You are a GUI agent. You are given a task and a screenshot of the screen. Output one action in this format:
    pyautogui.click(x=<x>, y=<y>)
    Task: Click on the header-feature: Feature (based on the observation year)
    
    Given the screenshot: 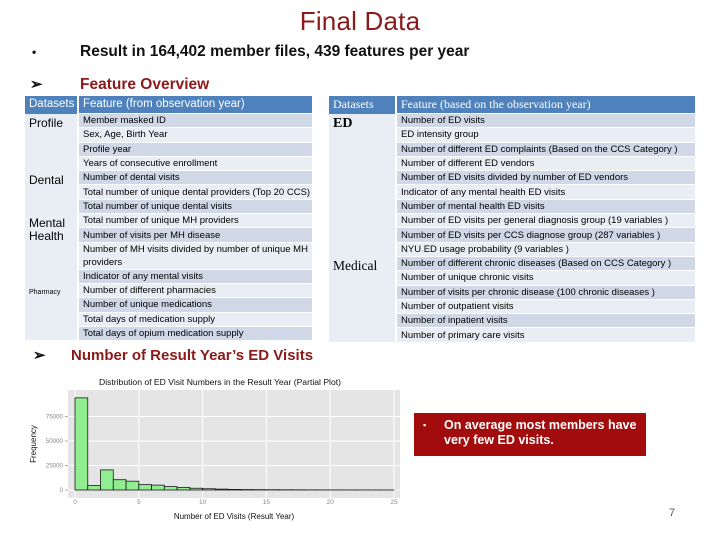 What is the action you would take?
    pyautogui.click(x=545, y=105)
    